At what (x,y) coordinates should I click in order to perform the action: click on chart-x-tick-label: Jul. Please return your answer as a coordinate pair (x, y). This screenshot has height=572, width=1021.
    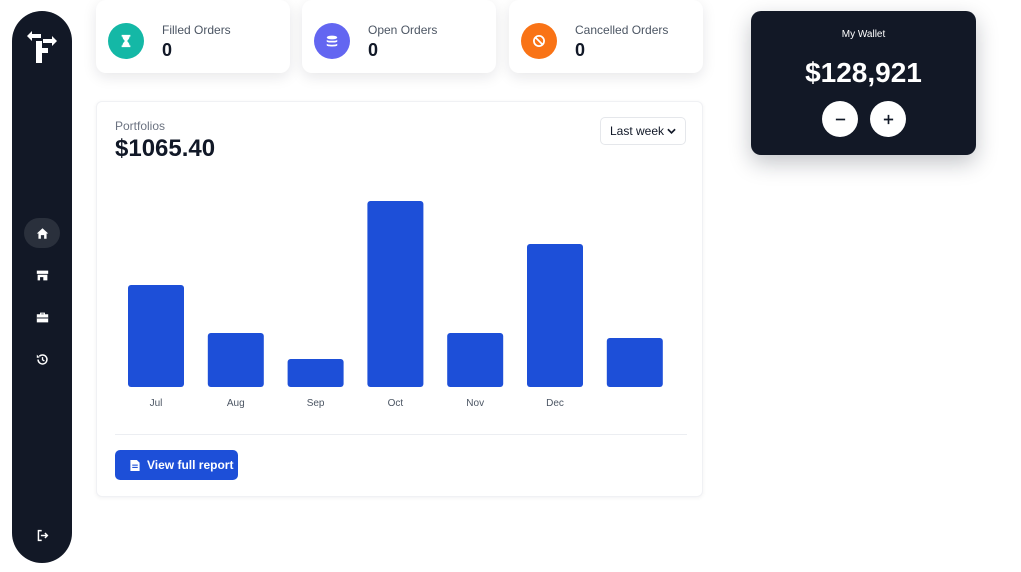
    Looking at the image, I should click on (156, 403).